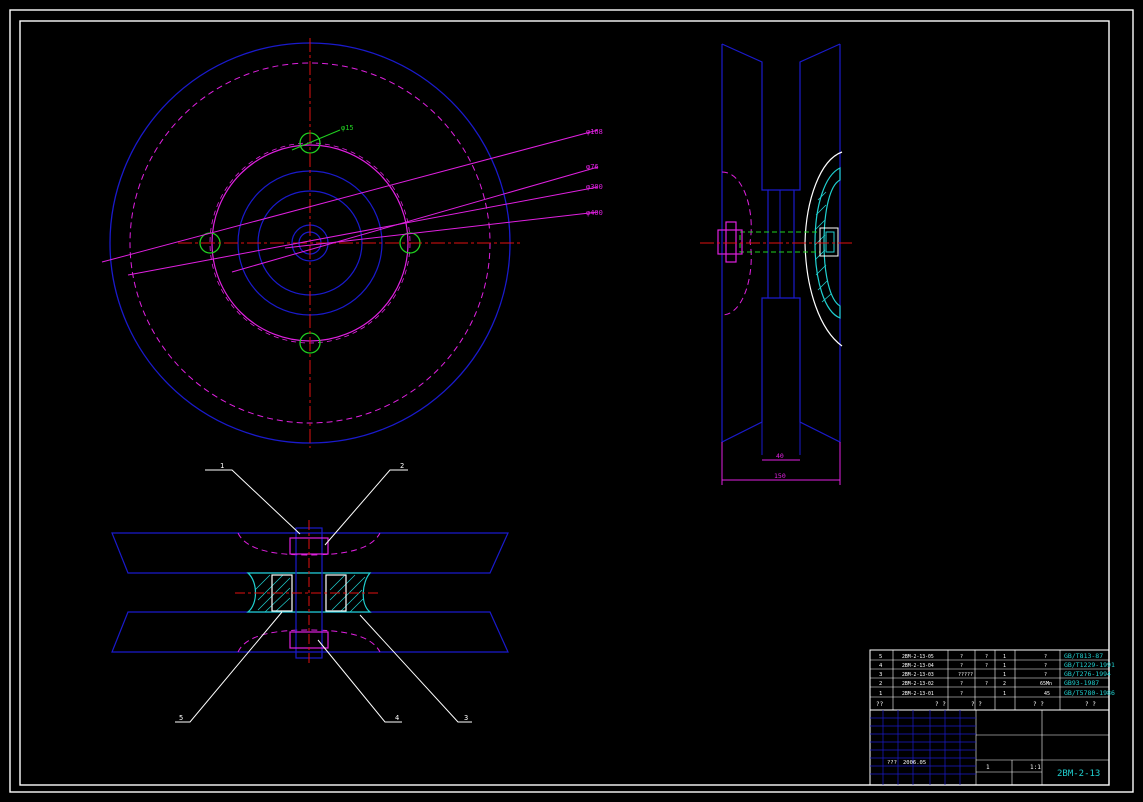 Image resolution: width=1143 pixels, height=802 pixels. I want to click on bom-std: GB93-1987, so click(1081, 683).